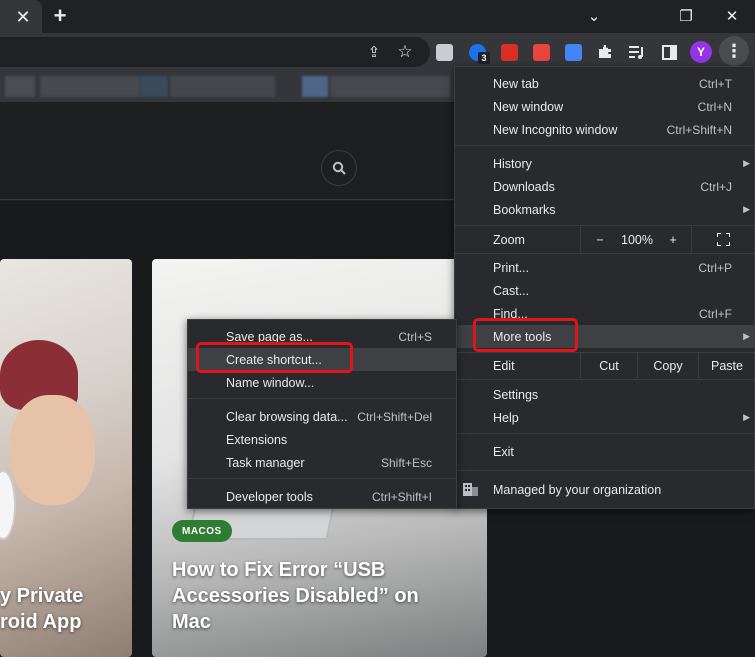 The height and width of the screenshot is (657, 755). What do you see at coordinates (686, 16) in the screenshot?
I see `restore-window-icon: ❐` at bounding box center [686, 16].